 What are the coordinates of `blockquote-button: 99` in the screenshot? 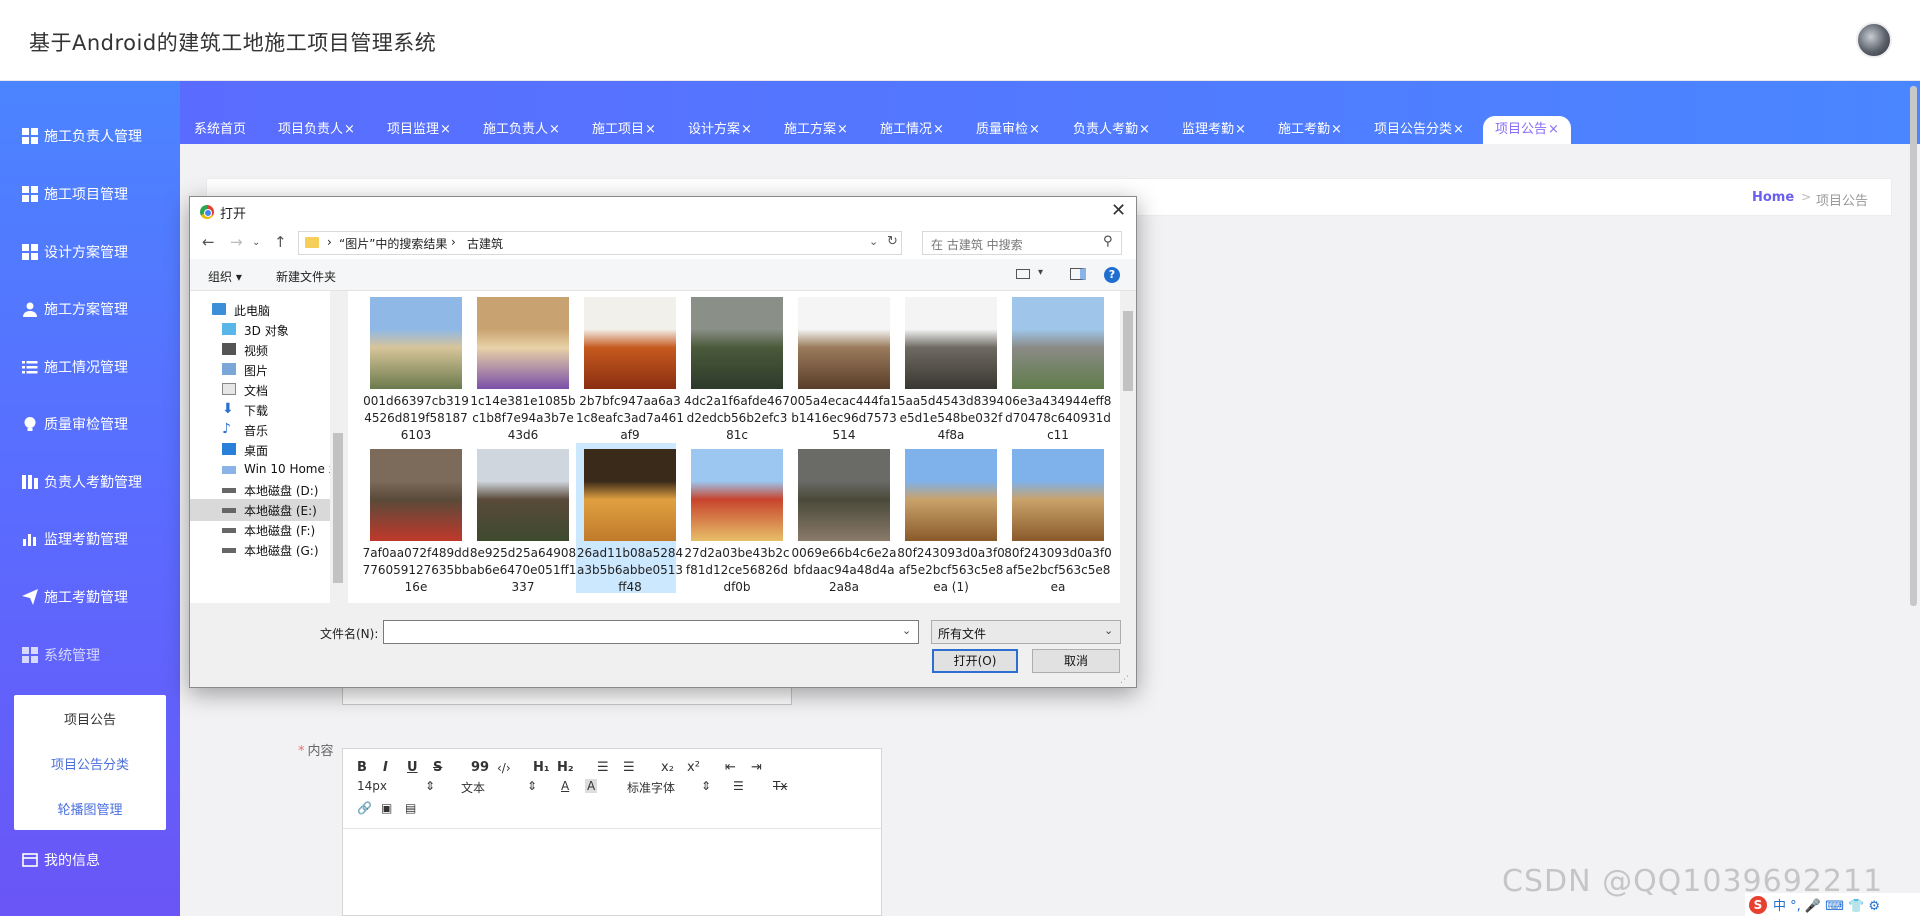 It's located at (480, 767).